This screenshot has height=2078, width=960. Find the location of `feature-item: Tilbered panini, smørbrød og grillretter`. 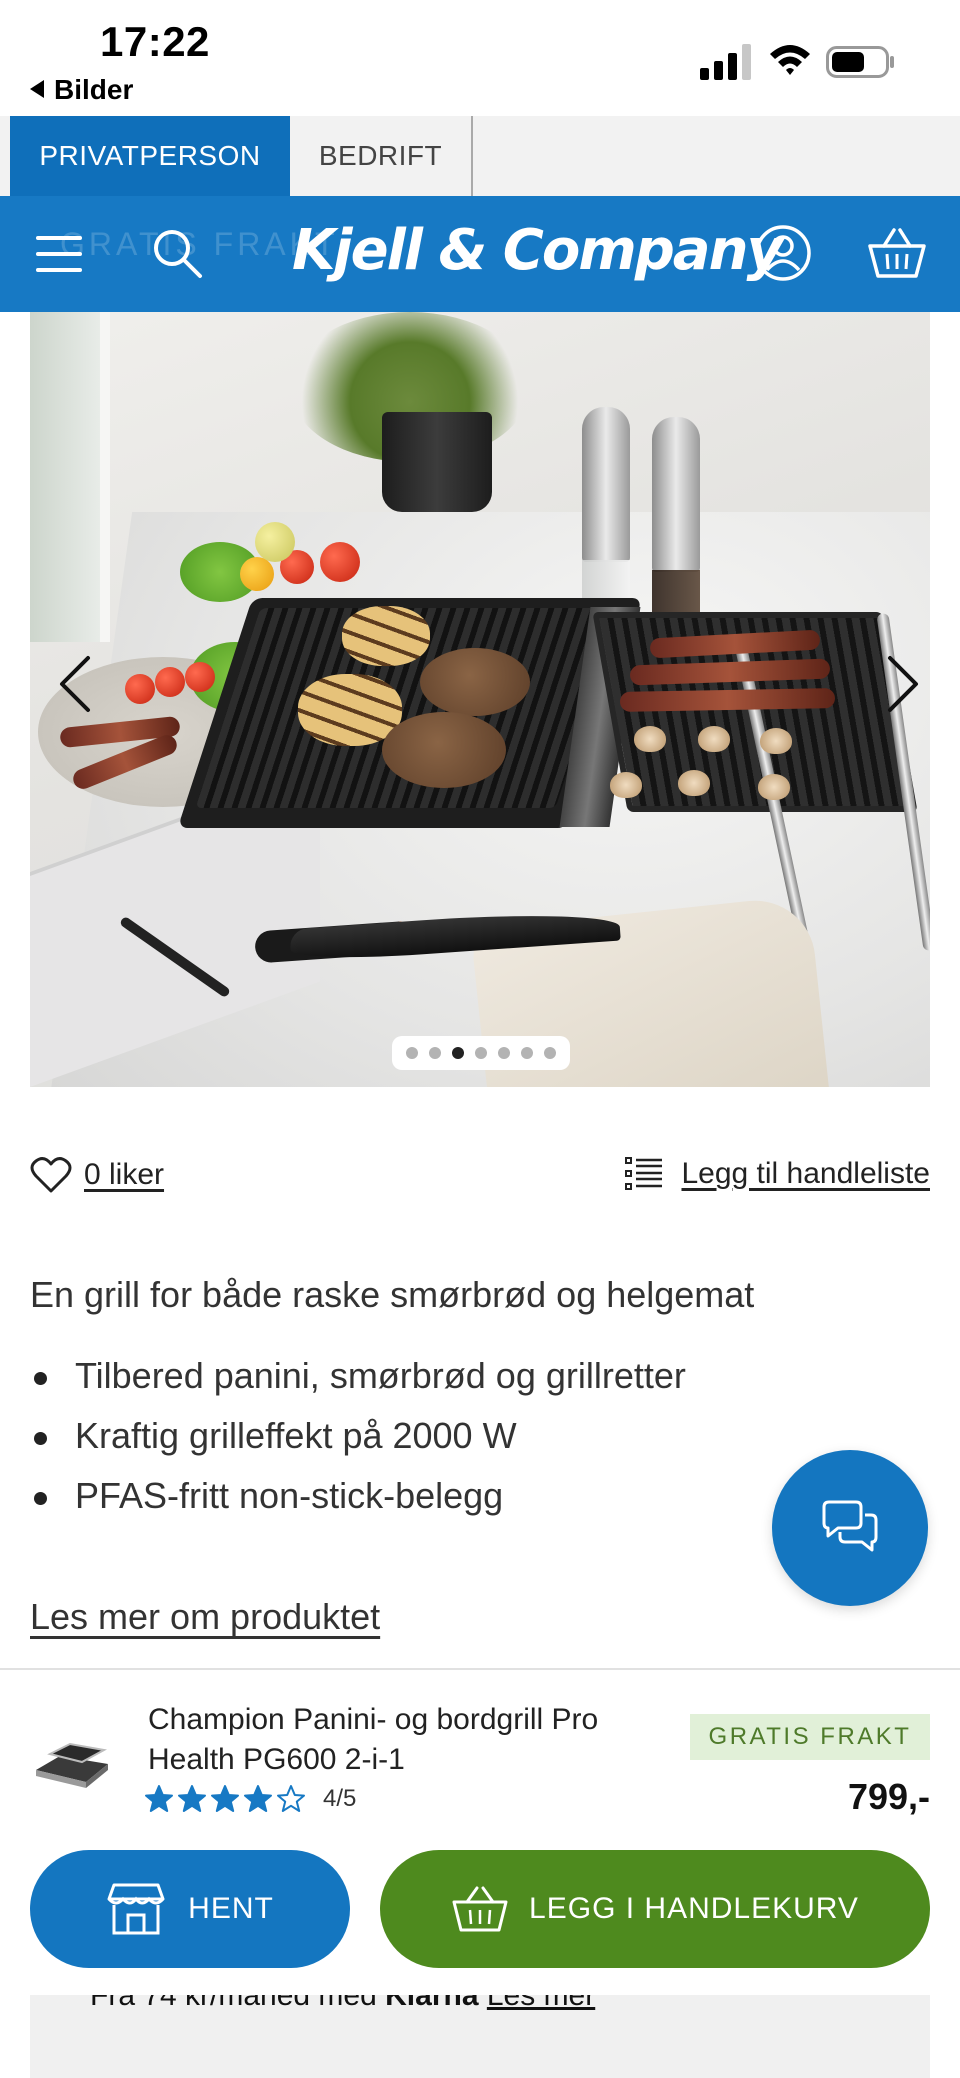

feature-item: Tilbered panini, smørbrød og grillretter is located at coordinates (358, 1376).